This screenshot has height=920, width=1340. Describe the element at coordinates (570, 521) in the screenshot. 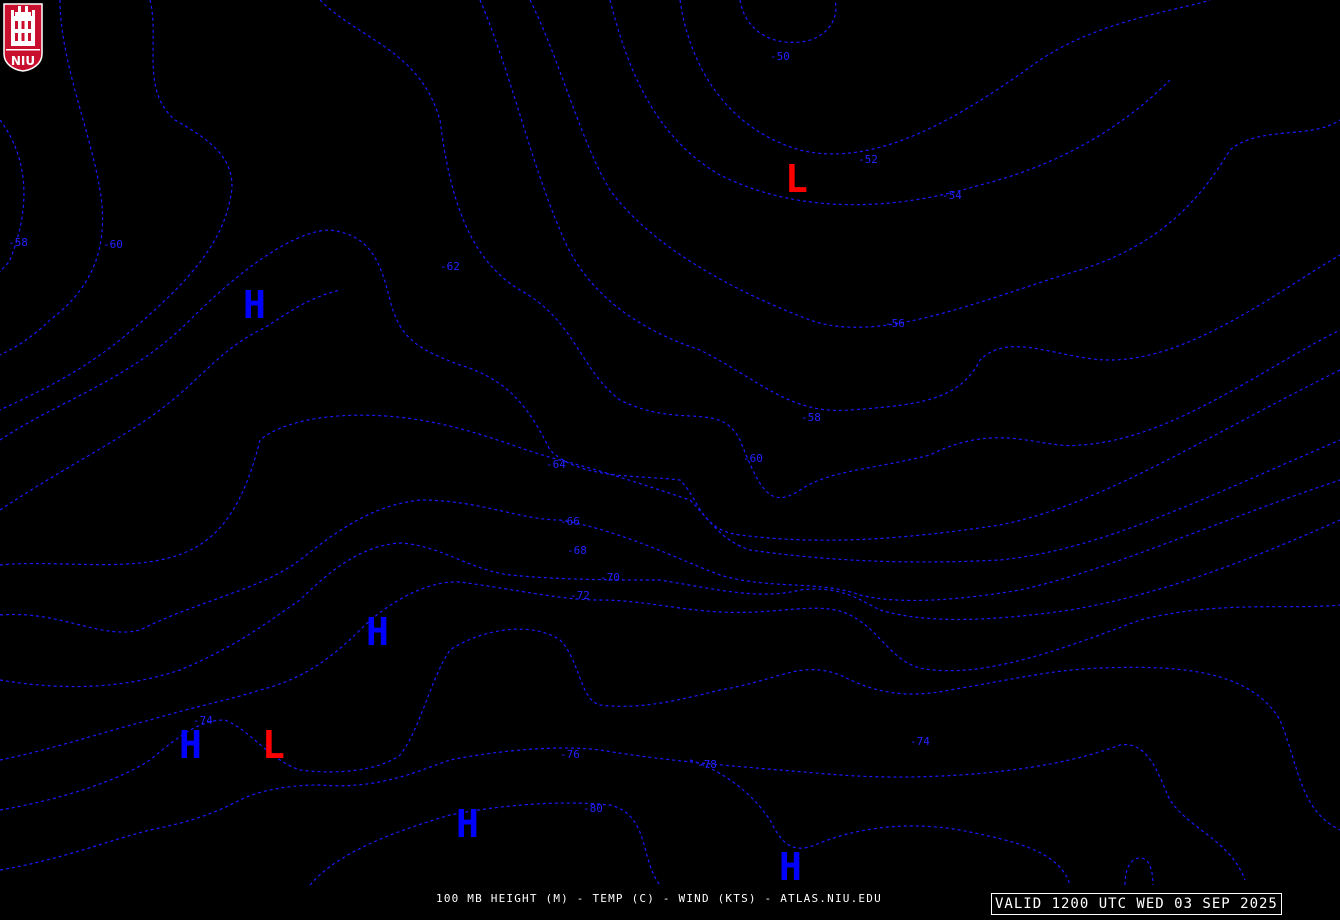

I see `isotherm-label: -66` at that location.